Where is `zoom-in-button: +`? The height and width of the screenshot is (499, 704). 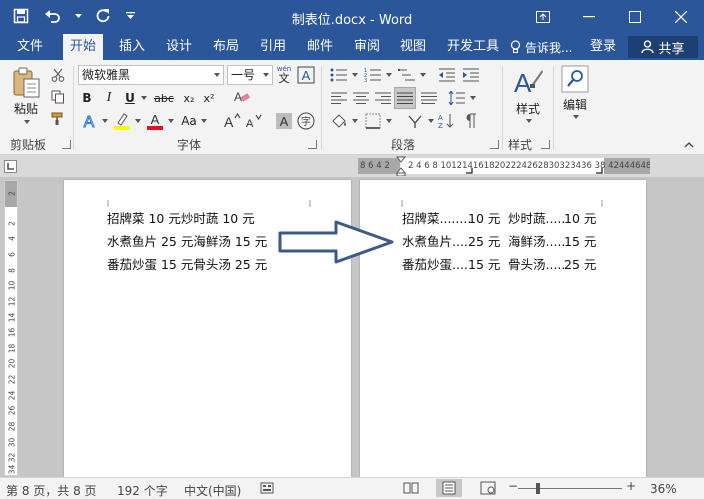 zoom-in-button: + is located at coordinates (631, 486).